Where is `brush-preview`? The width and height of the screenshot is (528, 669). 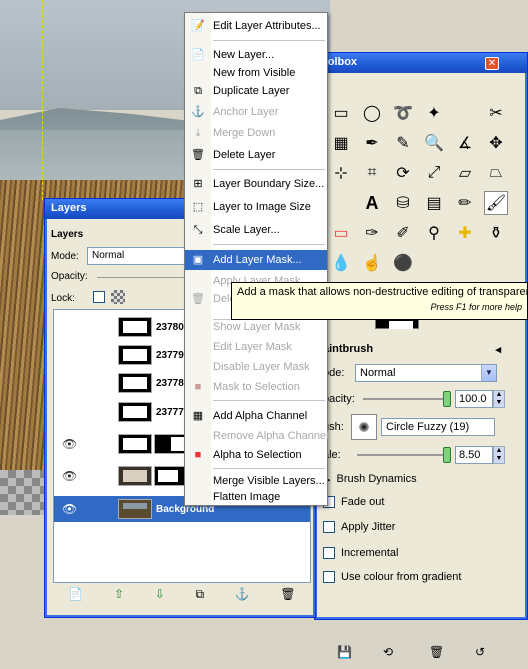
brush-preview is located at coordinates (364, 427).